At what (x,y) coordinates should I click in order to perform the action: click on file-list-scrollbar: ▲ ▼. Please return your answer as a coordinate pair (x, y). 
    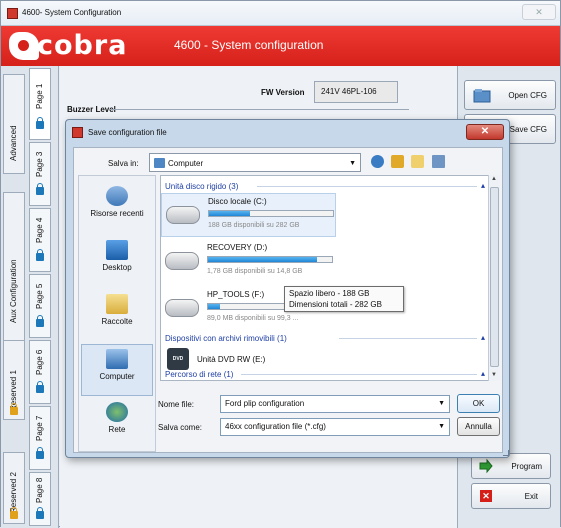
    Looking at the image, I should click on (494, 278).